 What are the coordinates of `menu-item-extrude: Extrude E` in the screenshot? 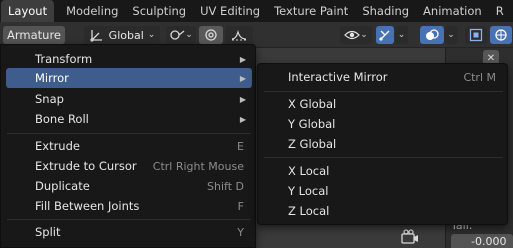 It's located at (129, 146).